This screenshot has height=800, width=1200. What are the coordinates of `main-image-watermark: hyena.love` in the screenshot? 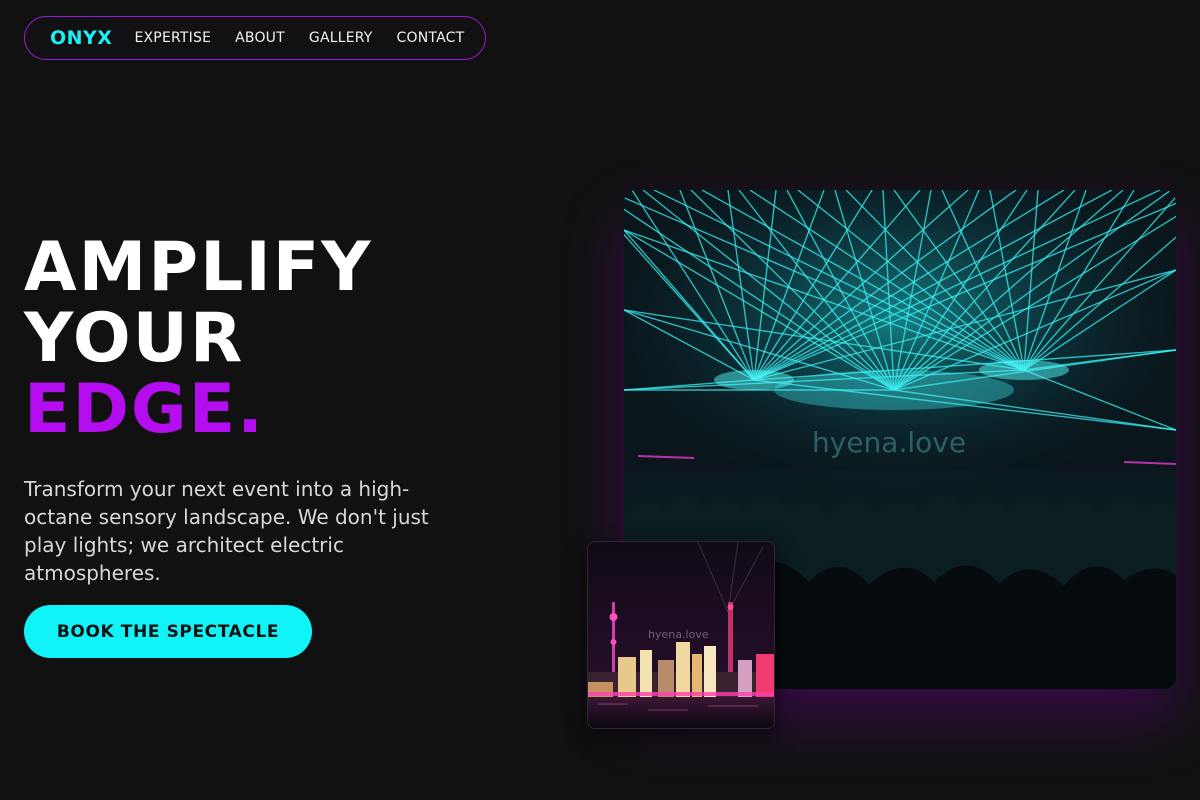 It's located at (889, 442).